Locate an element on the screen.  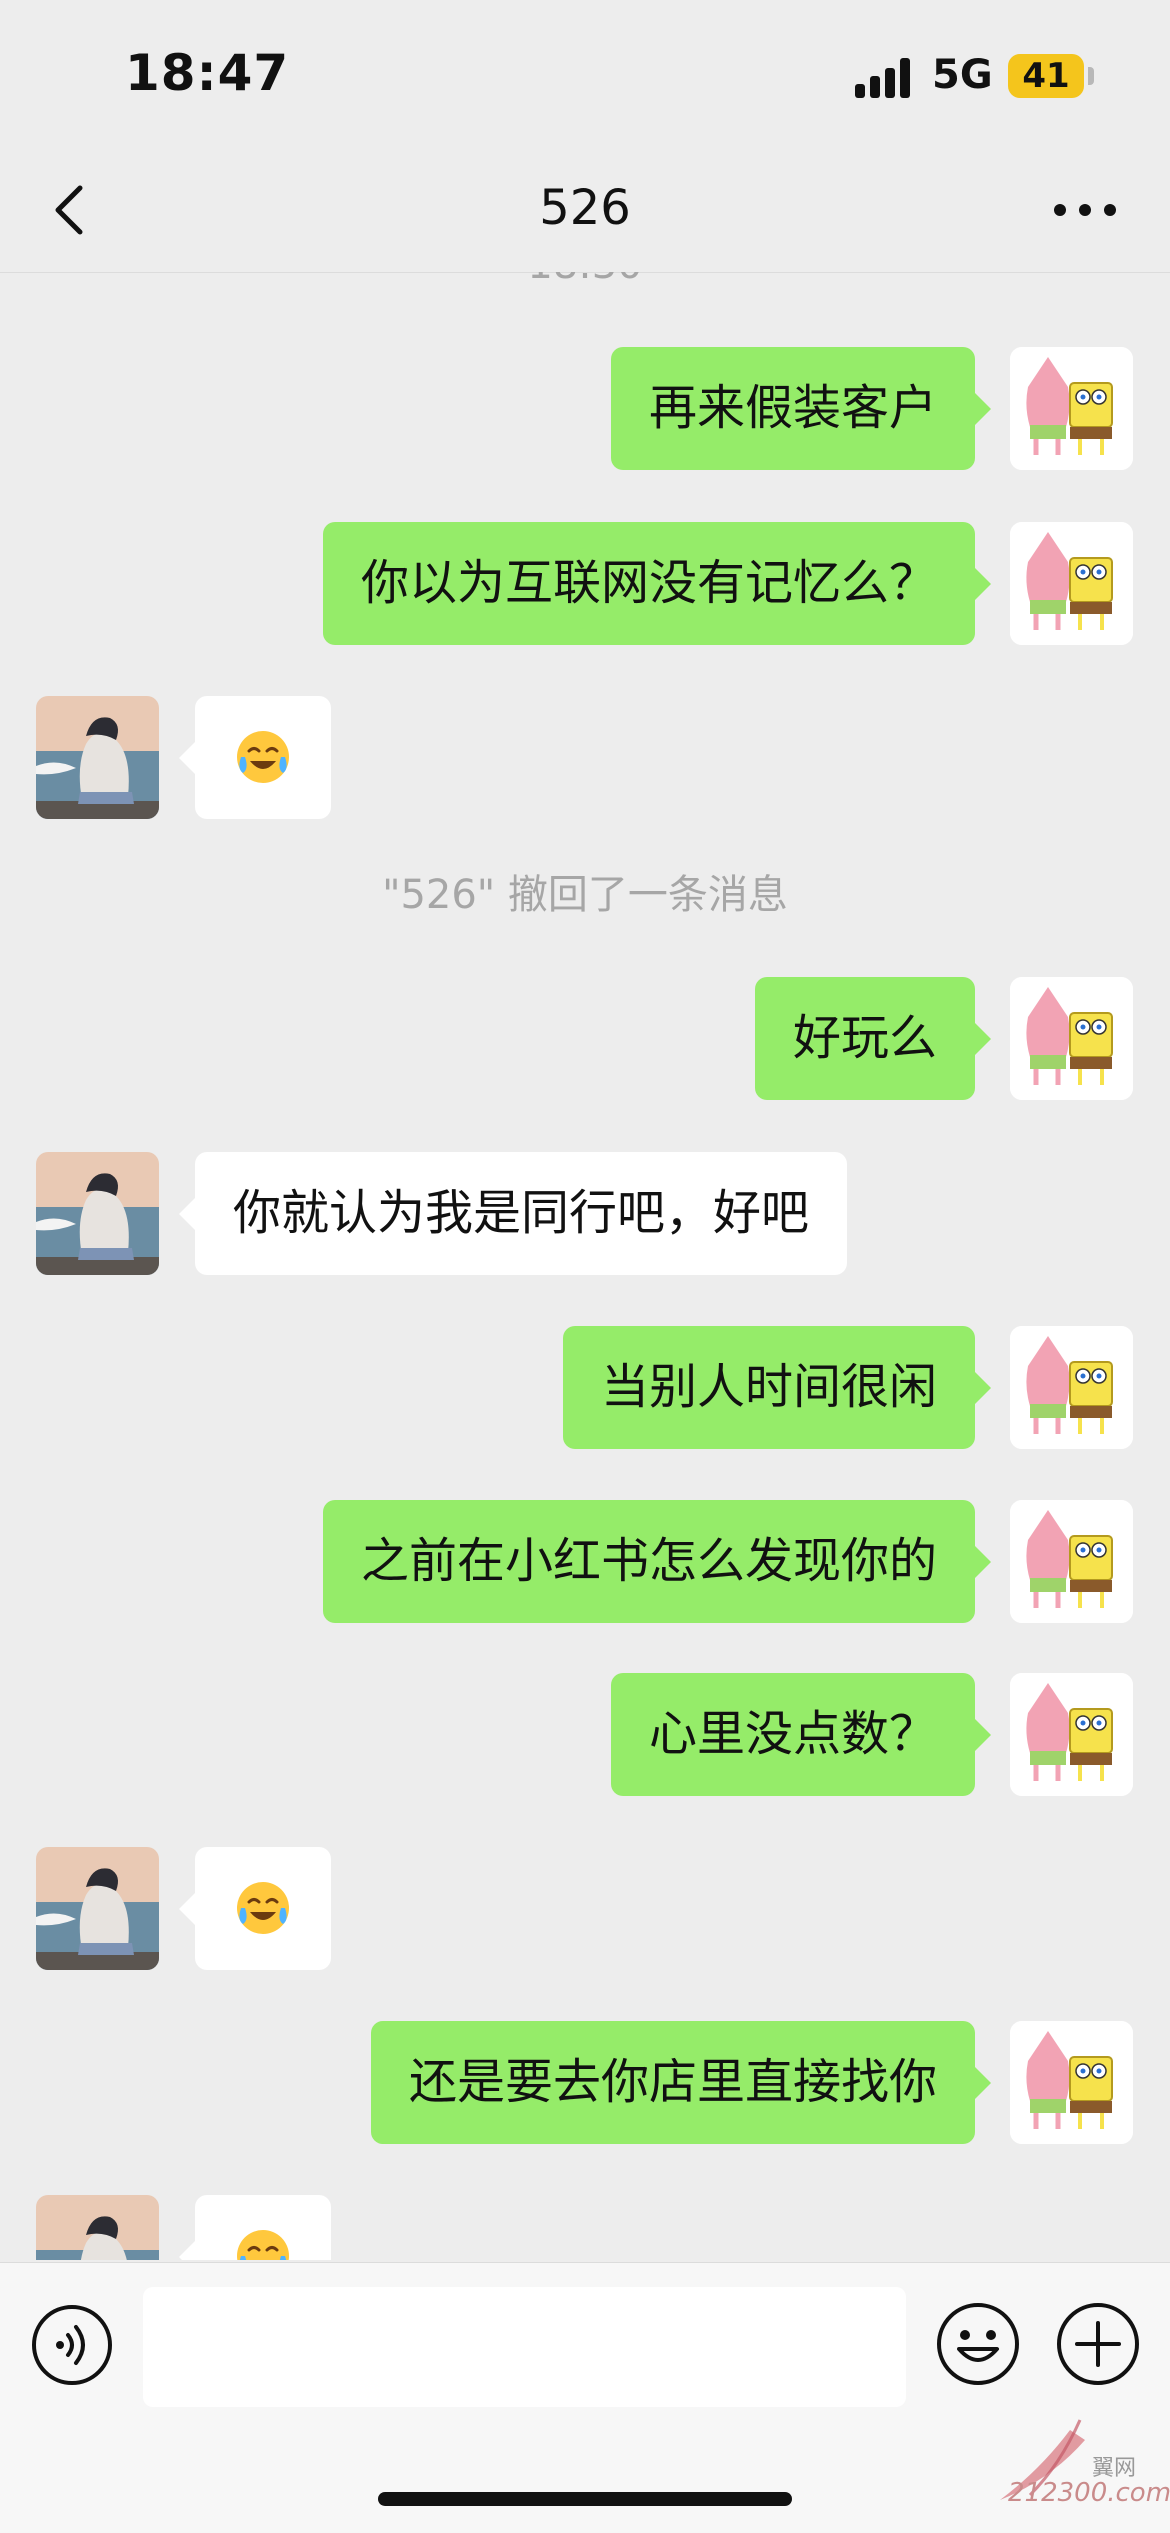
my-message-bubble: 好玩么 is located at coordinates (873, 1038).